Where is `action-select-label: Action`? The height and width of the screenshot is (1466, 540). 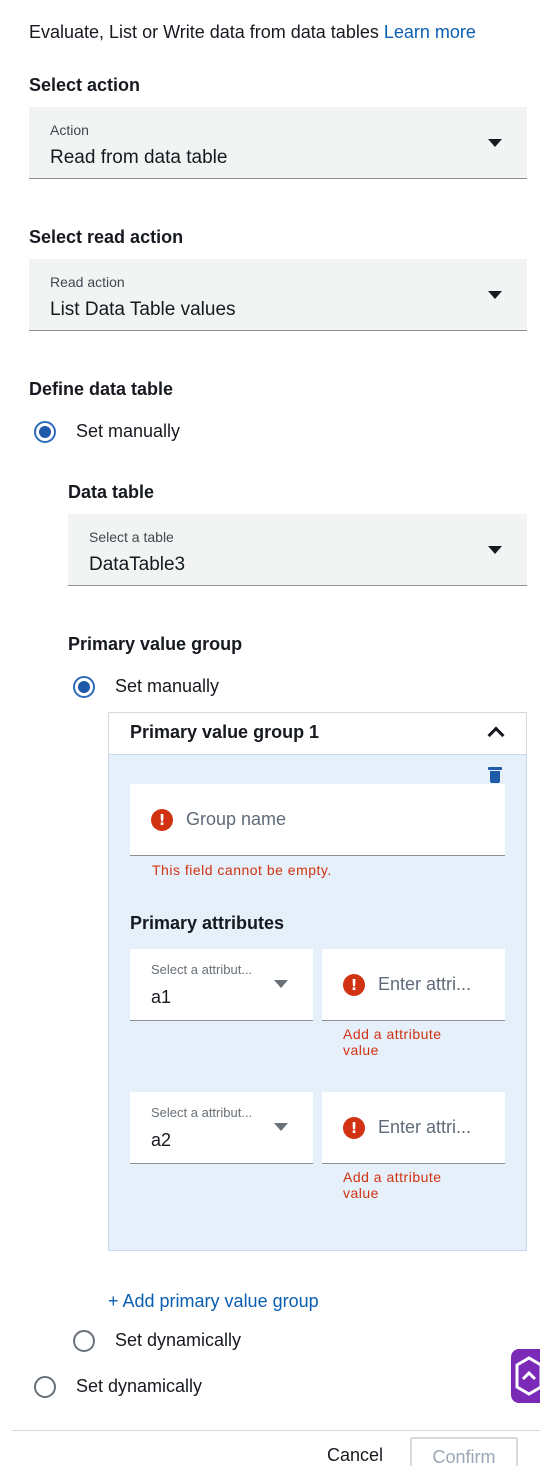 action-select-label: Action is located at coordinates (69, 130).